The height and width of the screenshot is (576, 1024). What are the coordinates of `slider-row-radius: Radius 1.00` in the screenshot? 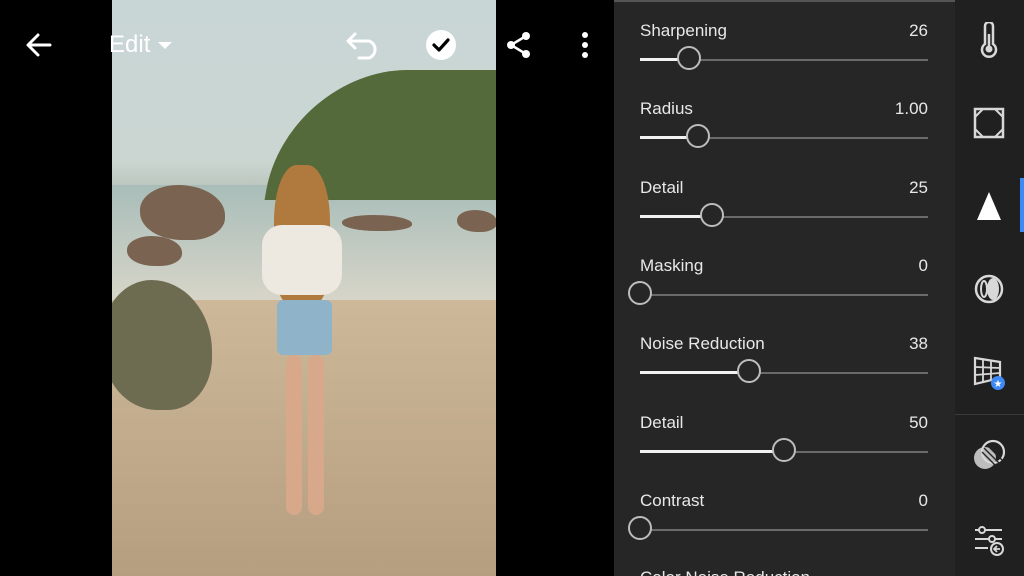 It's located at (784, 129).